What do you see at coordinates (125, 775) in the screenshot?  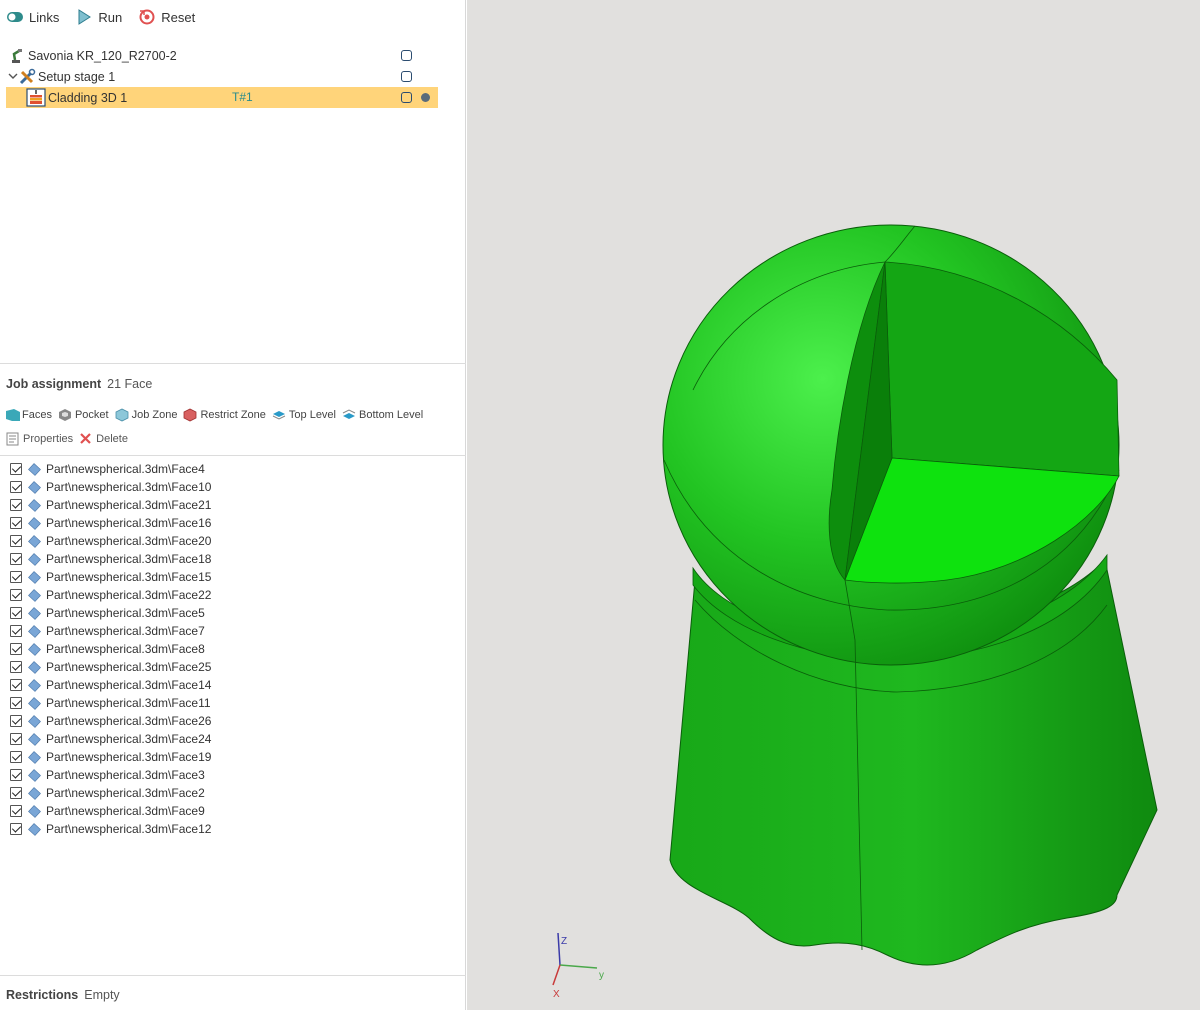 I see `face-name: Part\newspherical.3dm\Face3` at bounding box center [125, 775].